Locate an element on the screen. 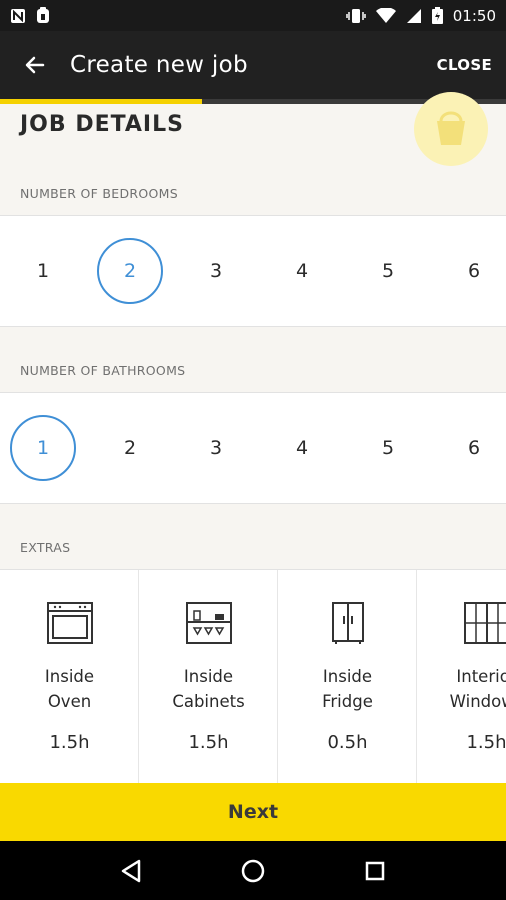  bathrooms-option-3: 3 is located at coordinates (216, 448).